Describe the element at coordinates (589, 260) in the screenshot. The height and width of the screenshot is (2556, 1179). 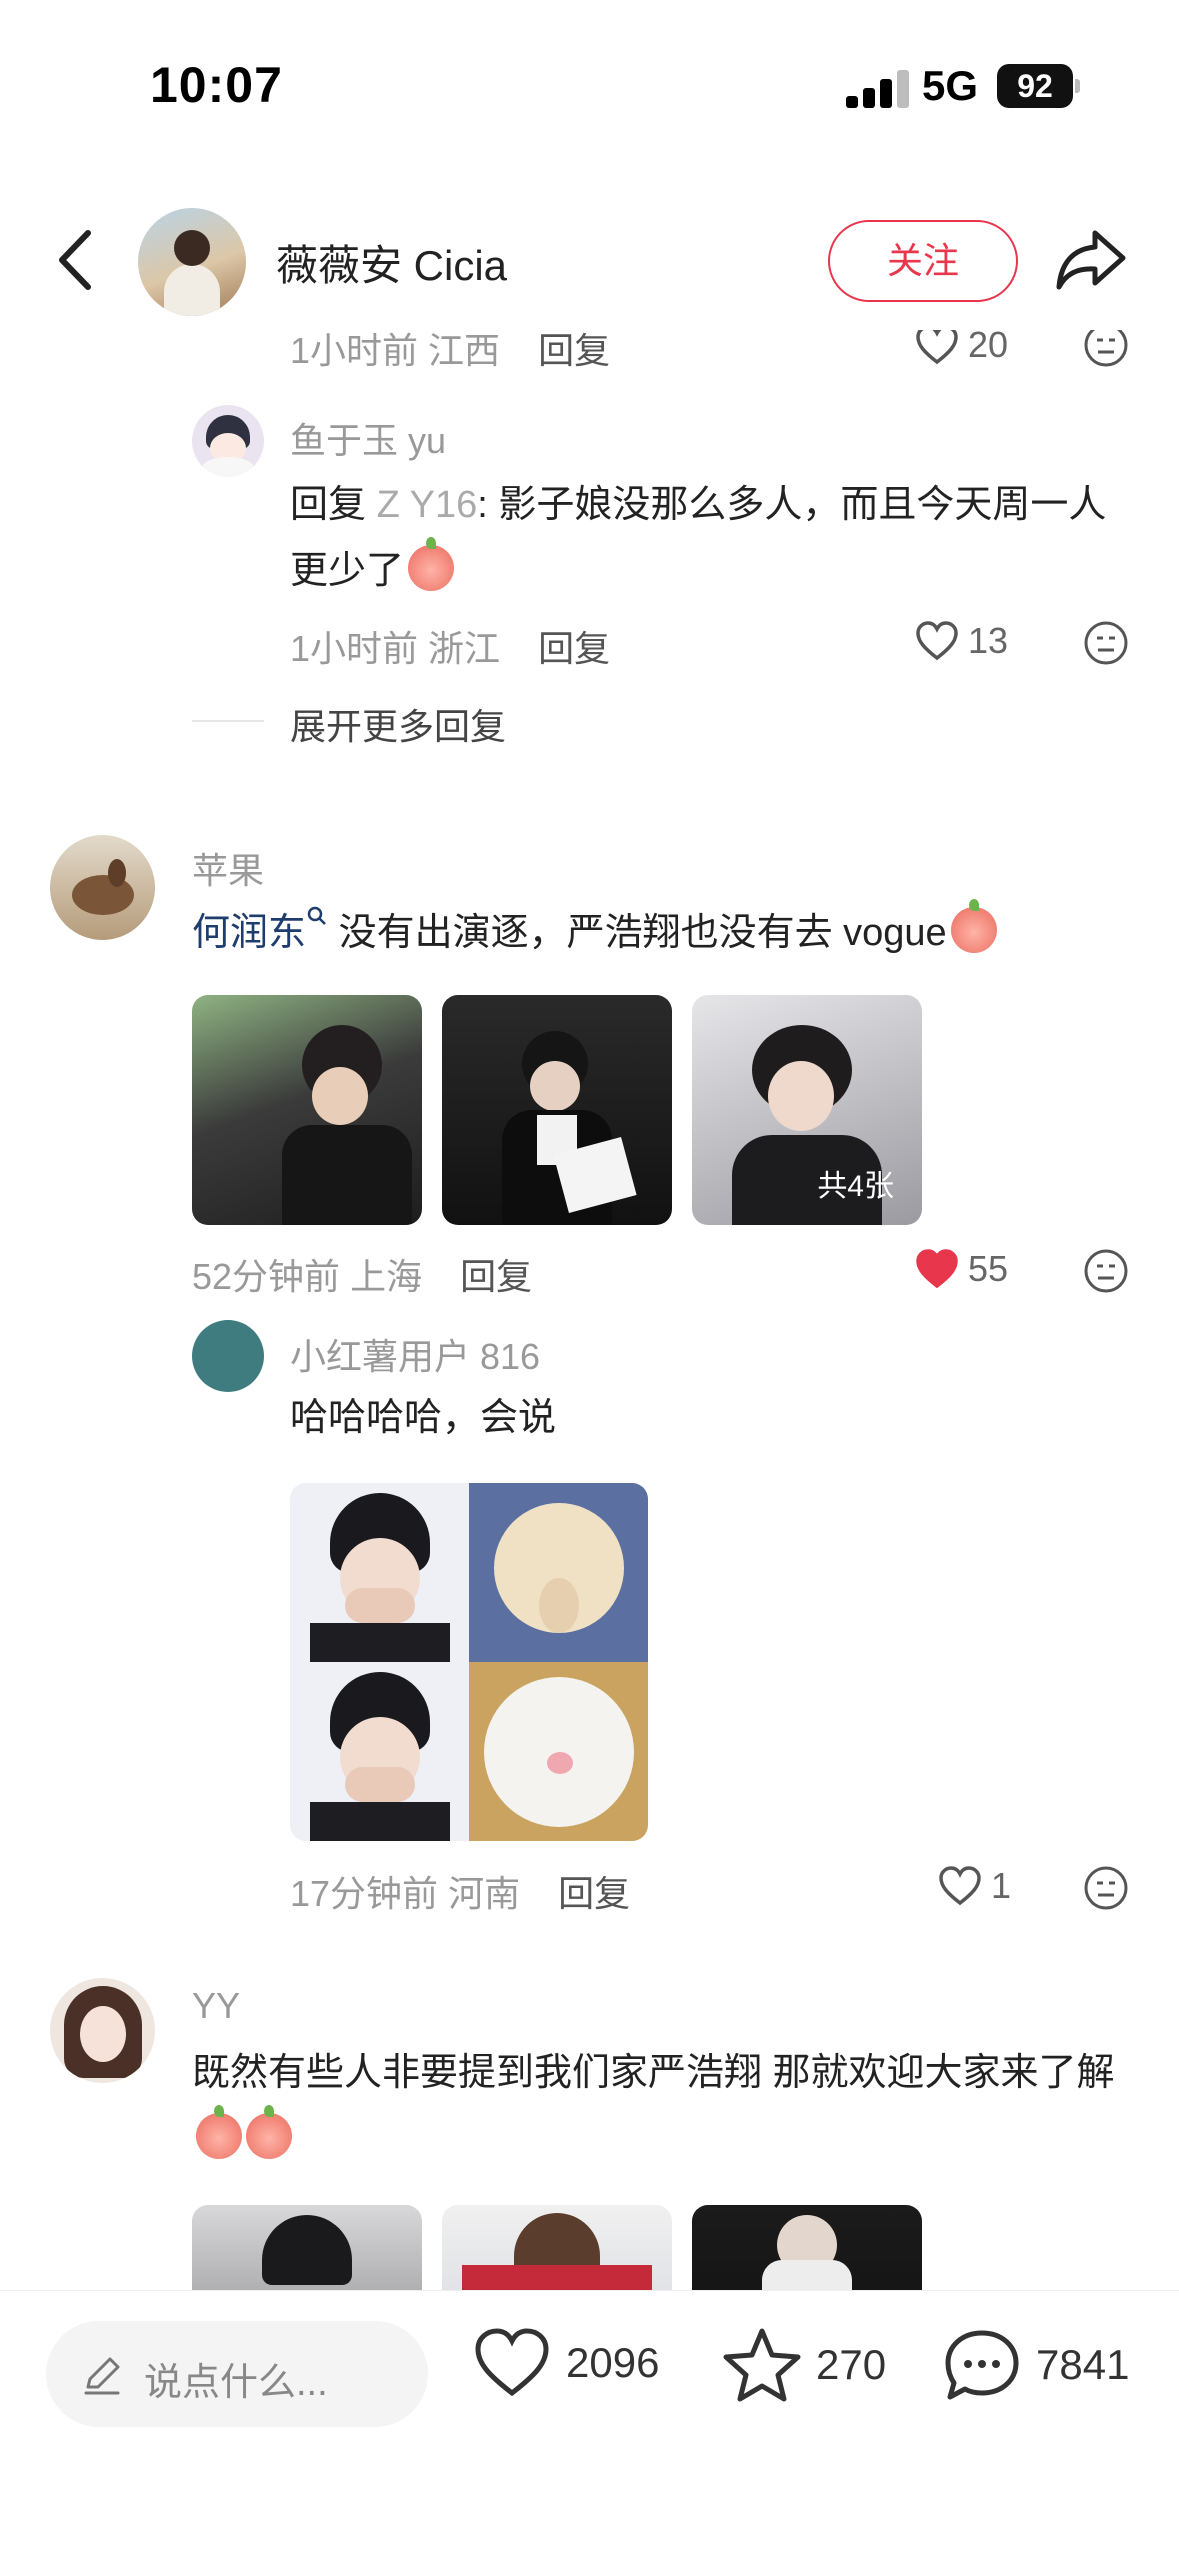
I see `header: 薇薇安 Cicia 关注` at that location.